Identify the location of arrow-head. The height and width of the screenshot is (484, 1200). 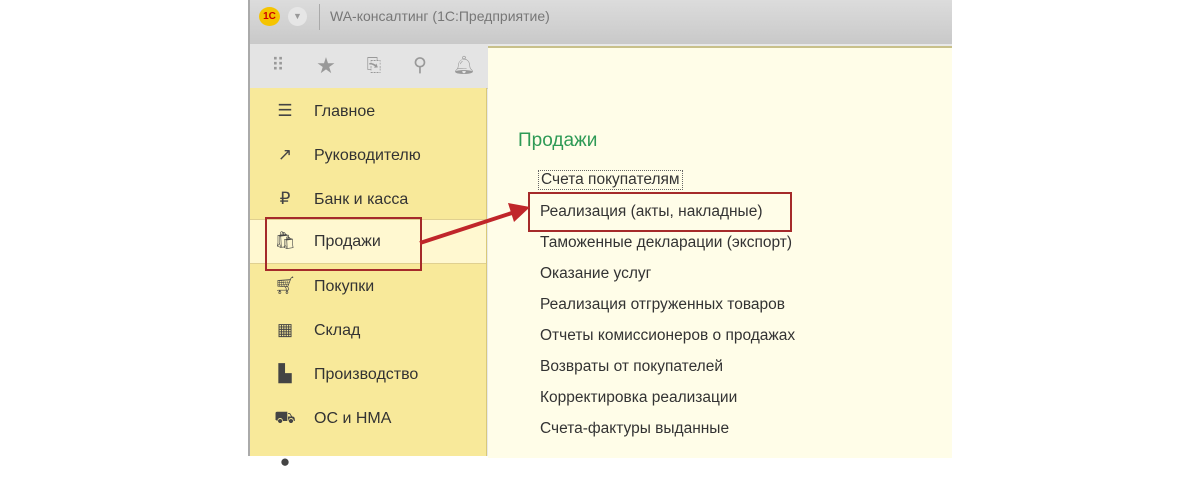
(519, 212).